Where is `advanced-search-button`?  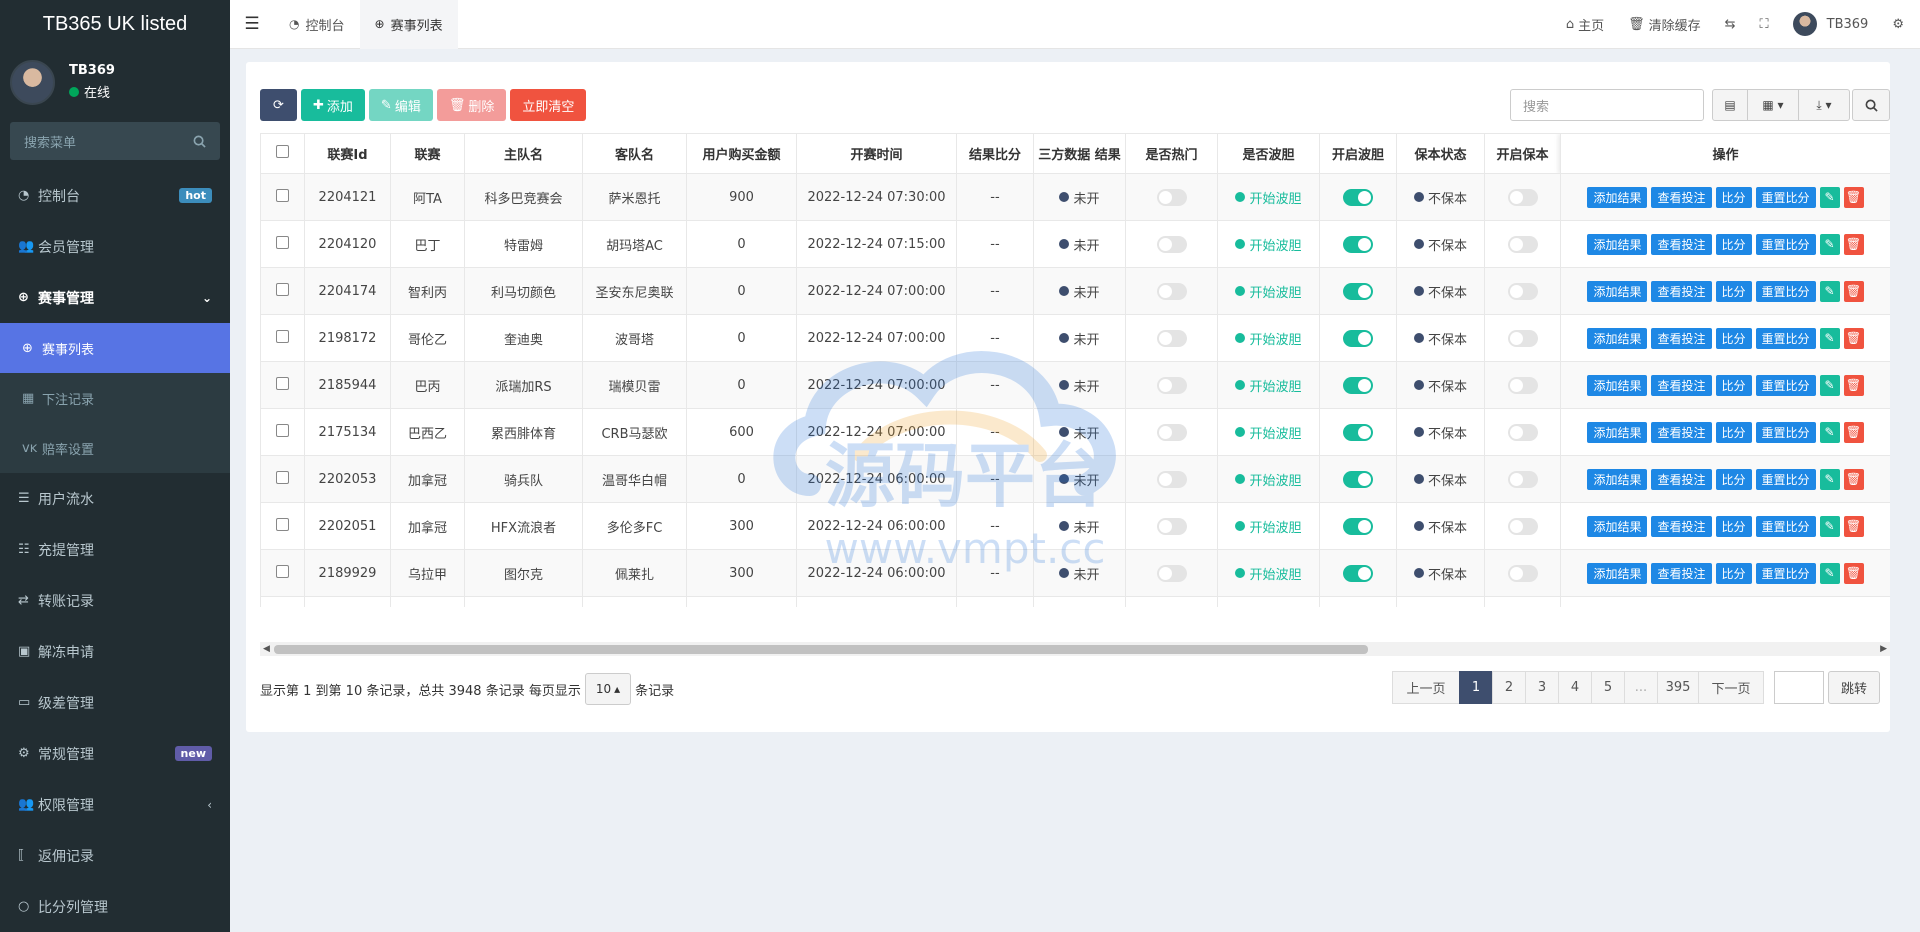 advanced-search-button is located at coordinates (1871, 105).